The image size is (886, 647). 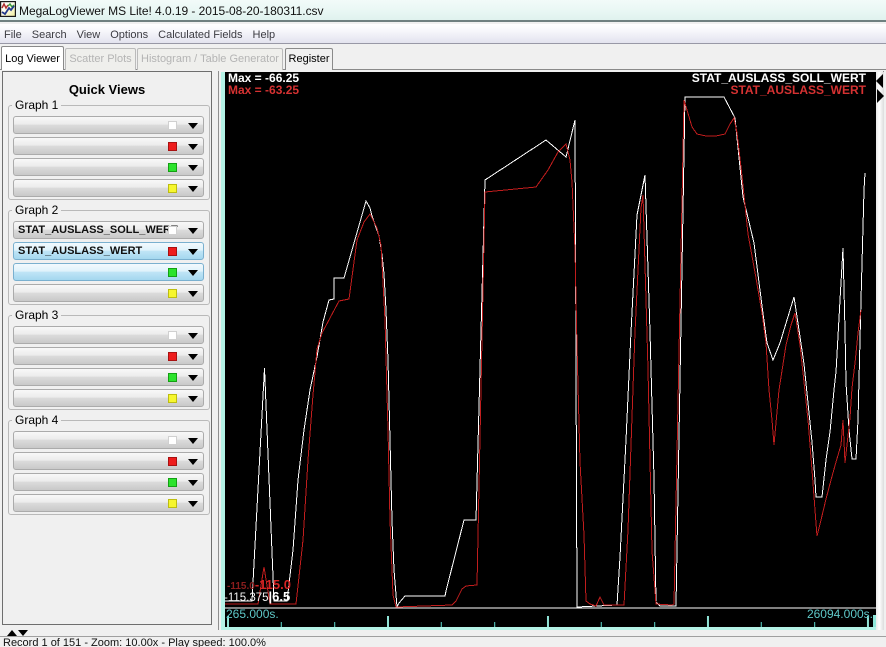 I want to click on svg-text: 26094.000s., so click(x=840, y=614).